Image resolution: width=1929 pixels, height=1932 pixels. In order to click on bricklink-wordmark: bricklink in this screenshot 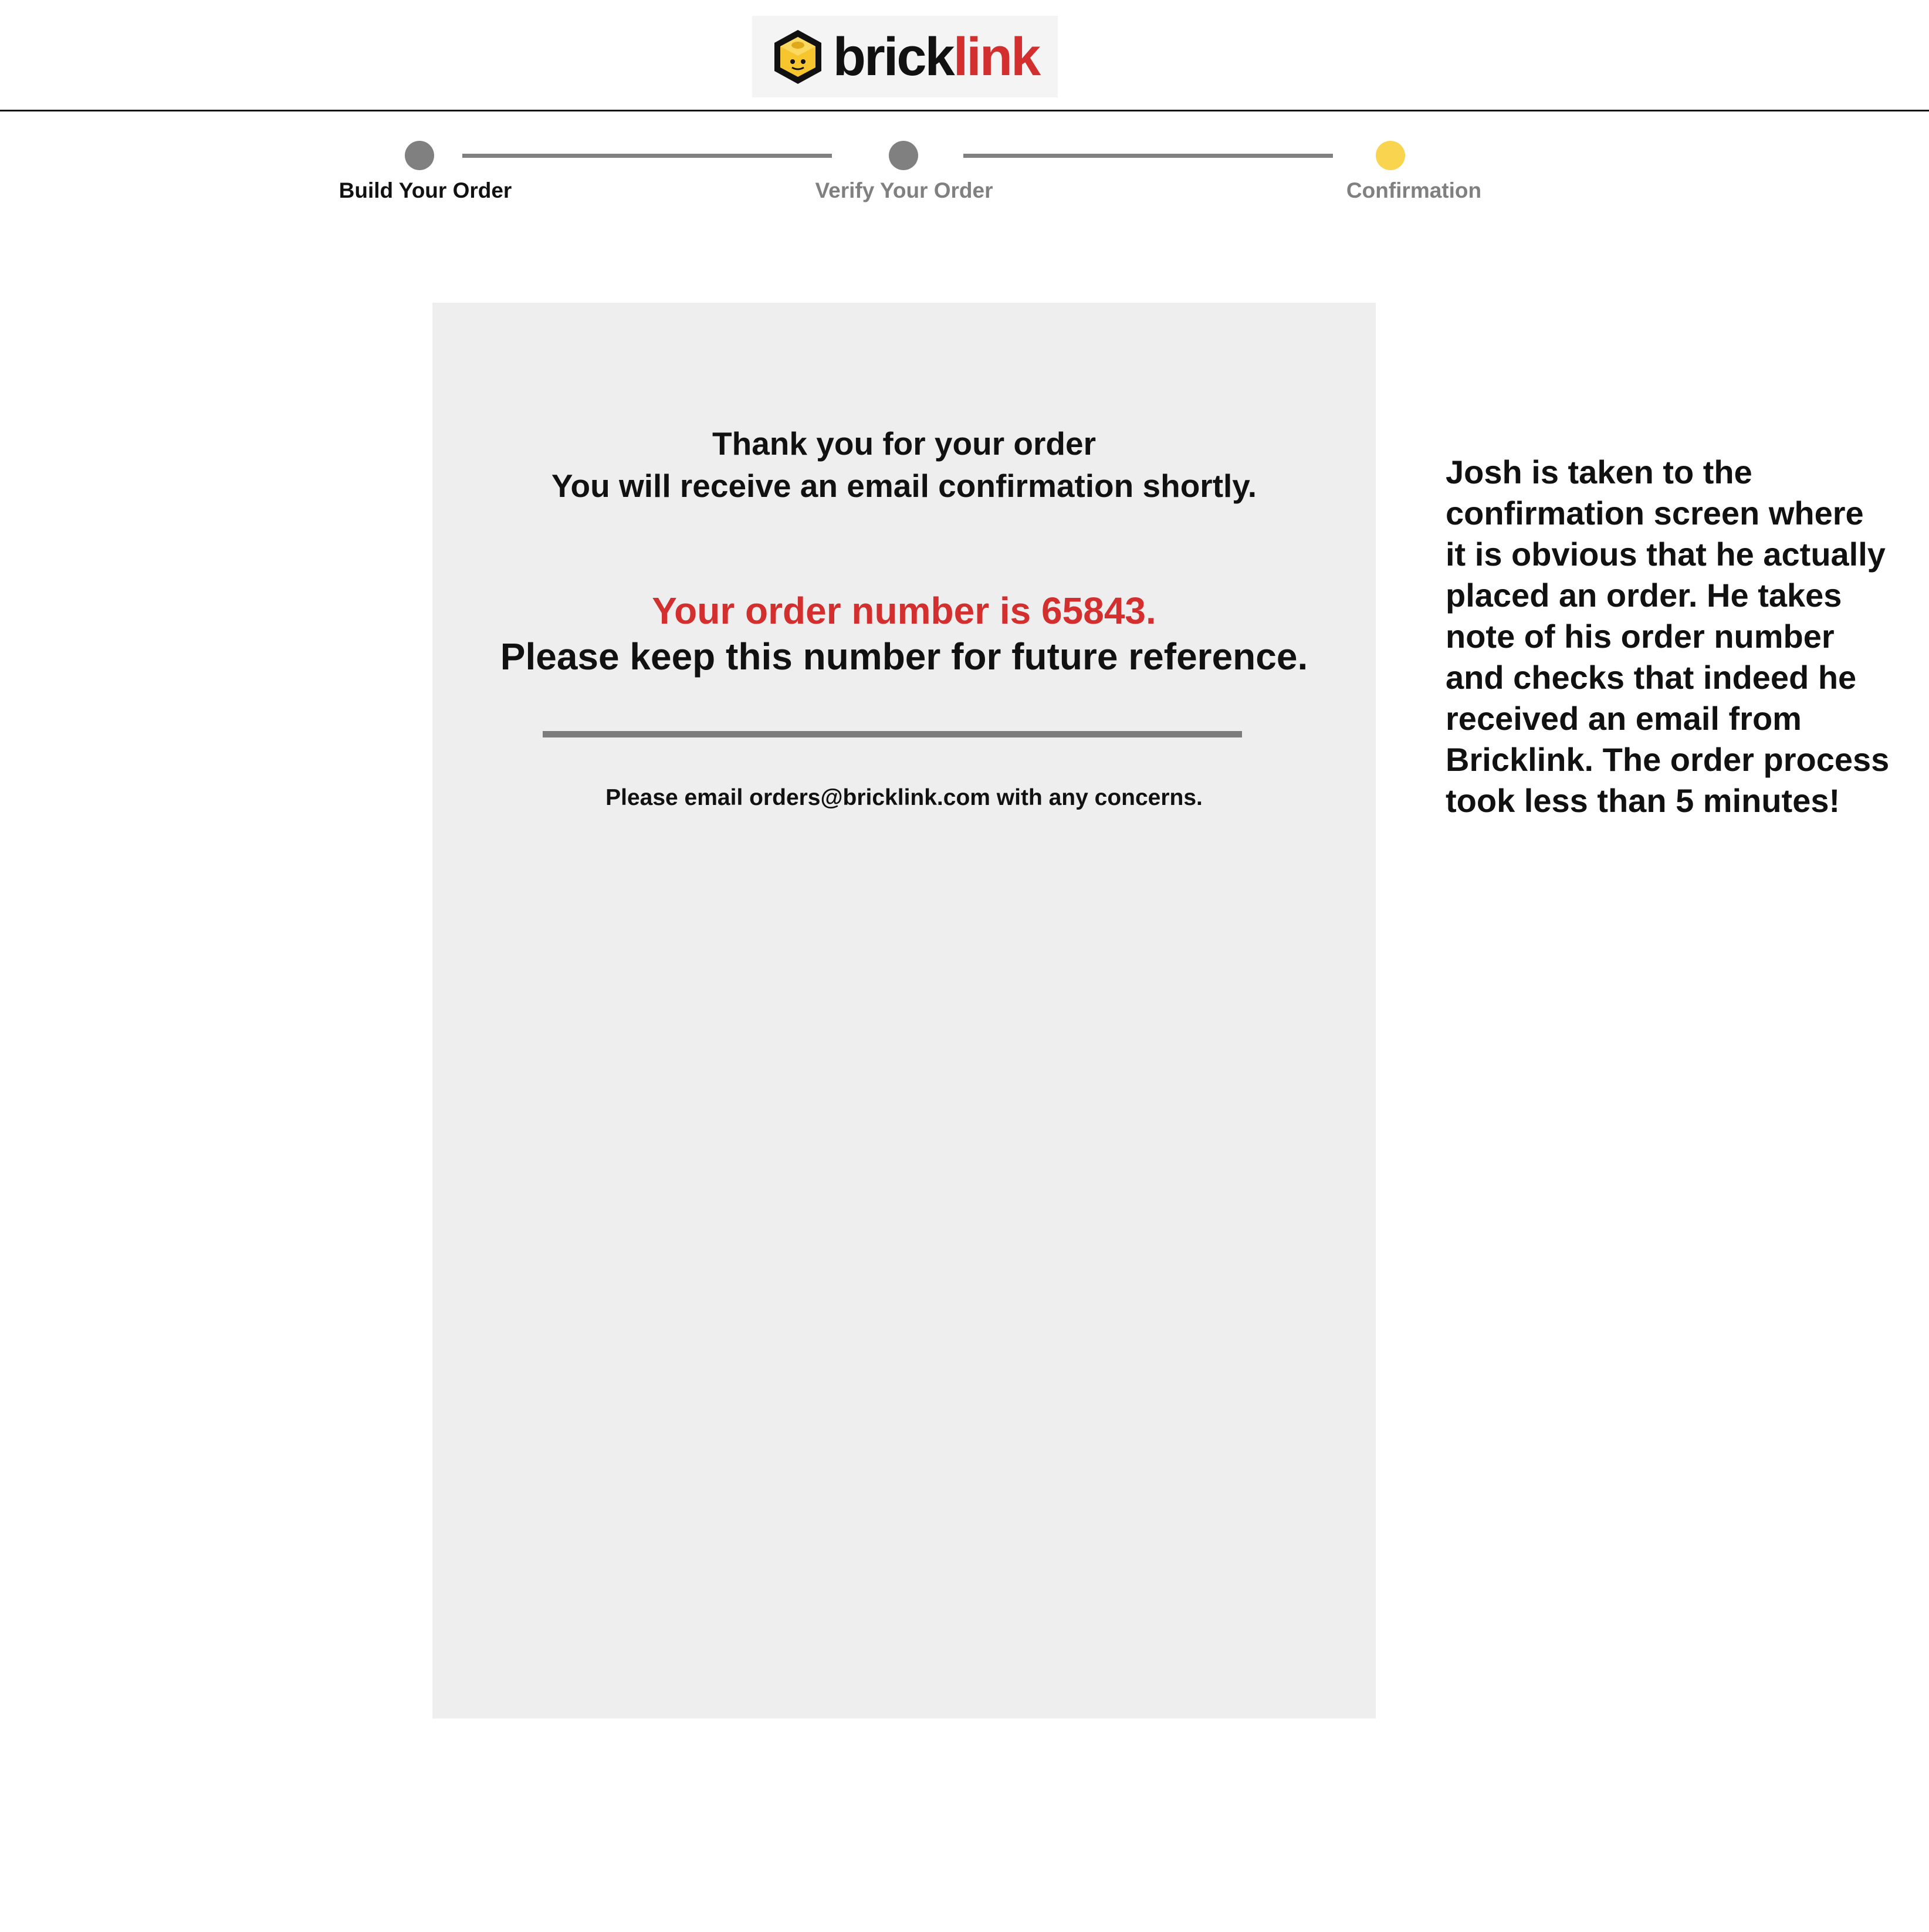, I will do `click(936, 56)`.